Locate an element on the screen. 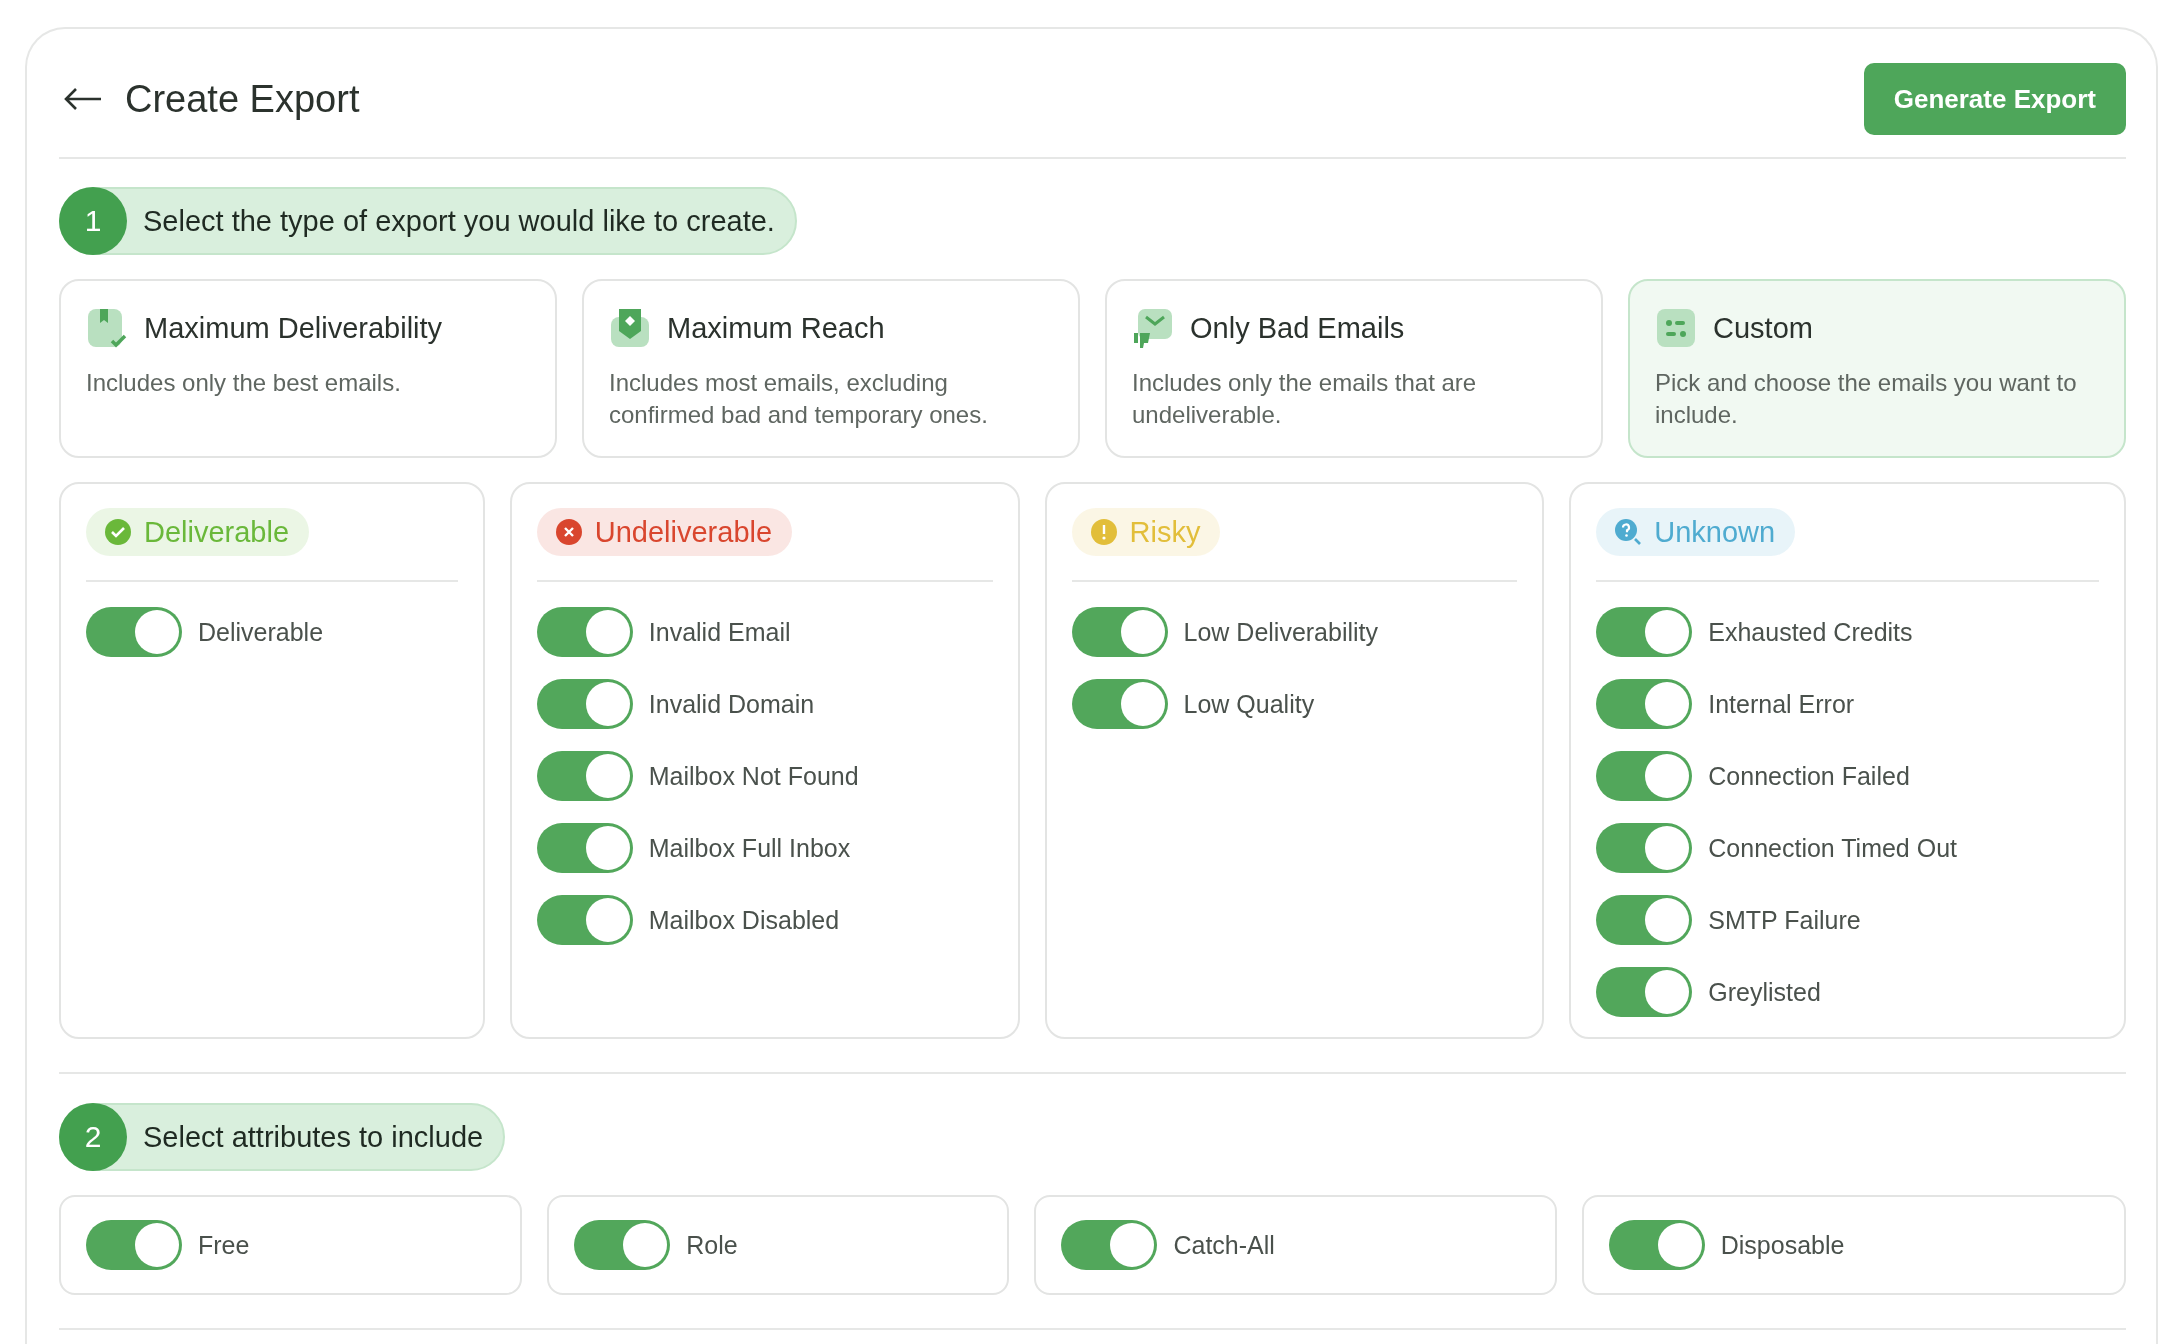  step-number: 2 is located at coordinates (93, 1137).